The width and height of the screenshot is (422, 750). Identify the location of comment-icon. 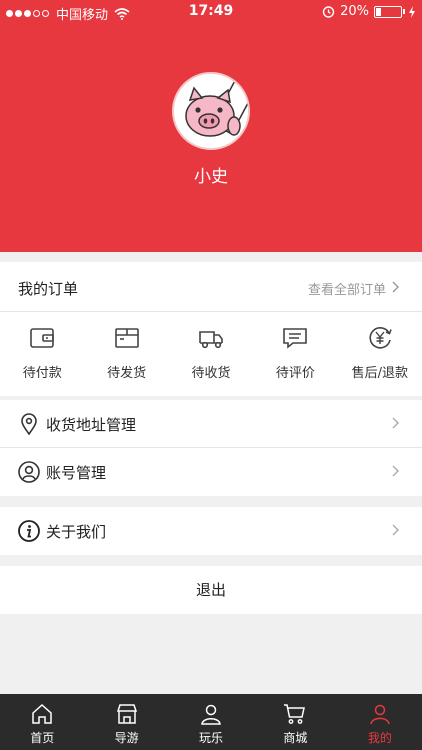
(295, 338).